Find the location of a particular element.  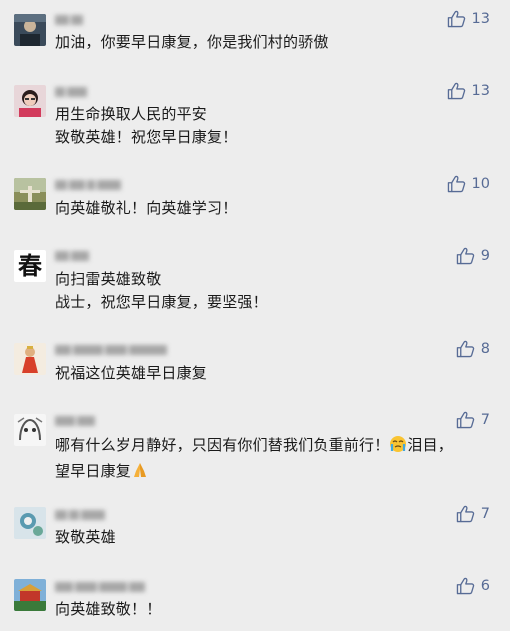

like-count: 10 is located at coordinates (480, 184).